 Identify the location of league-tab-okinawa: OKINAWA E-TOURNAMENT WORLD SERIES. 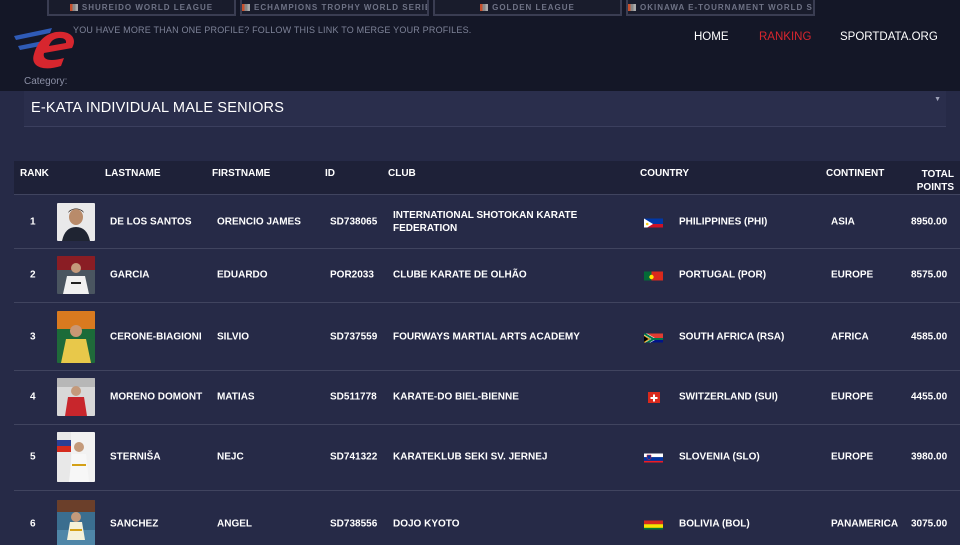
(720, 8).